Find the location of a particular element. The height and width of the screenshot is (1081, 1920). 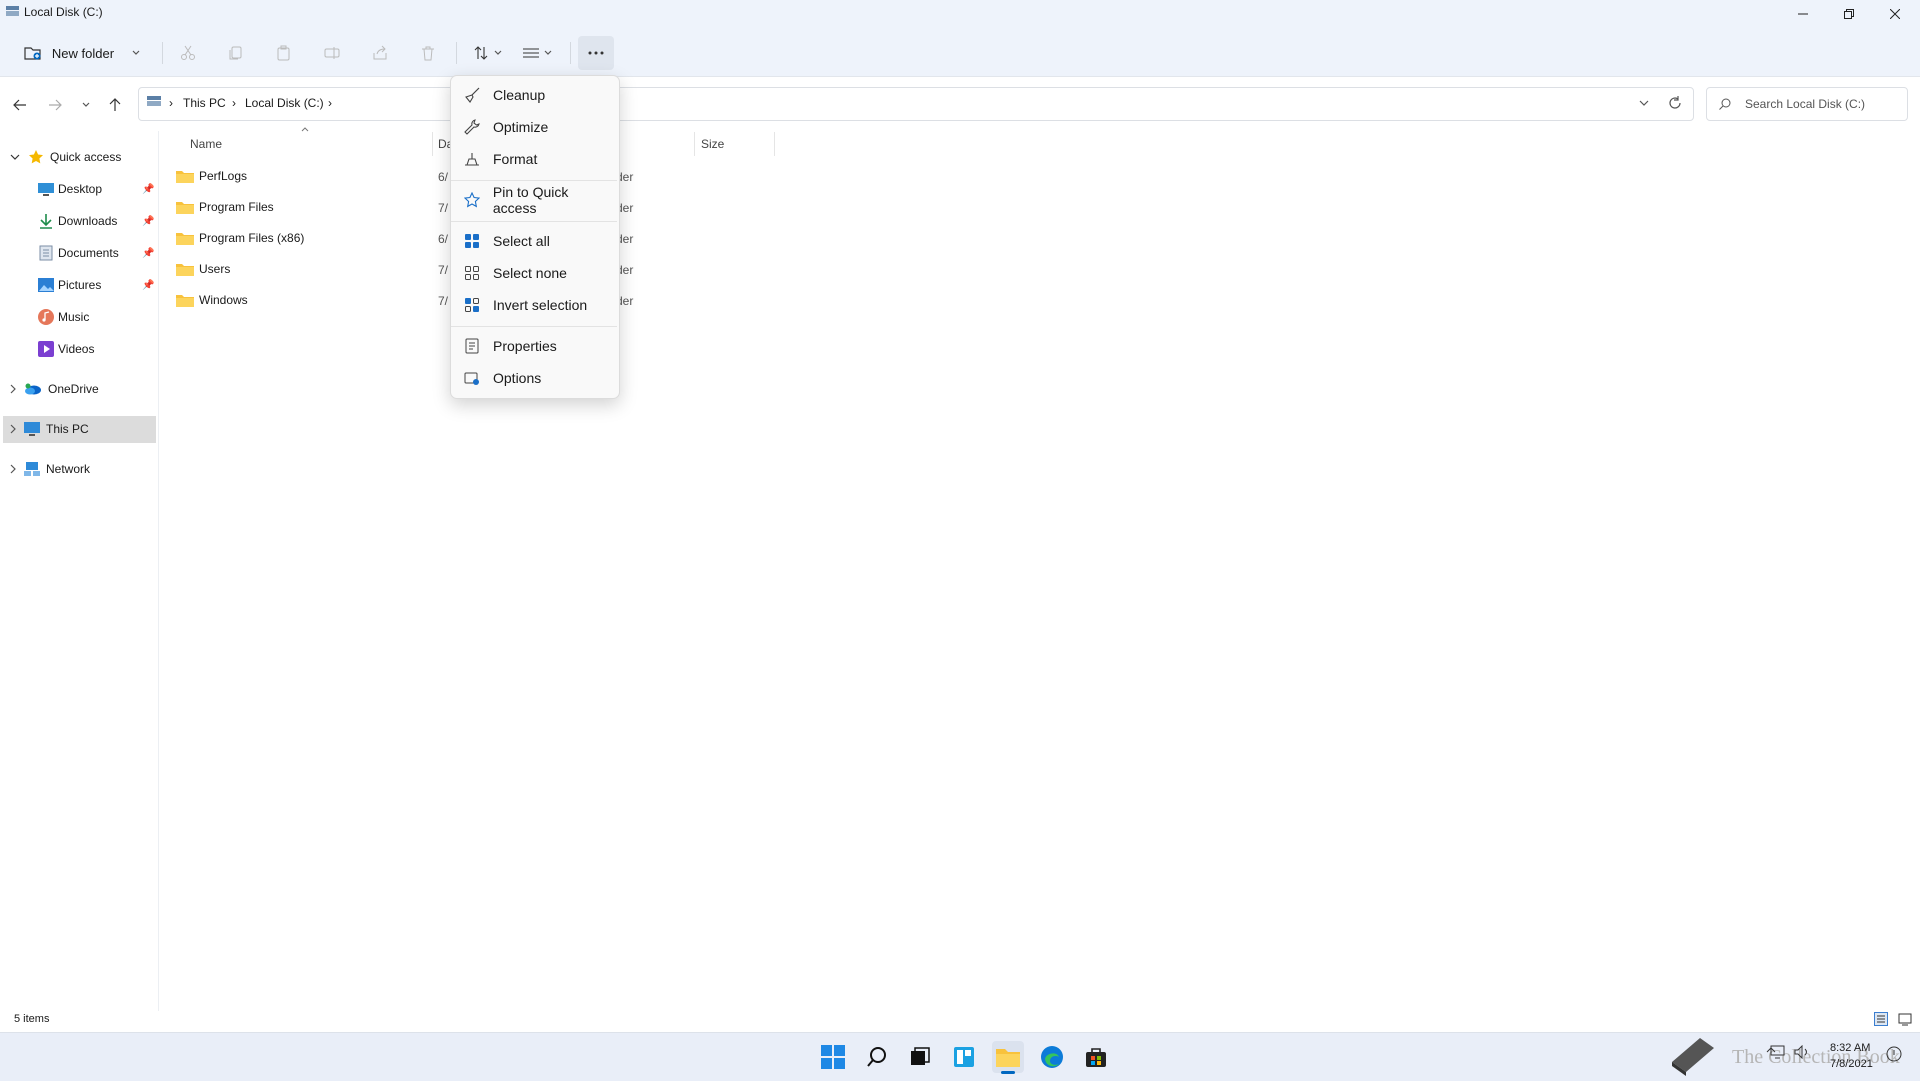

forward-button is located at coordinates (55, 105).